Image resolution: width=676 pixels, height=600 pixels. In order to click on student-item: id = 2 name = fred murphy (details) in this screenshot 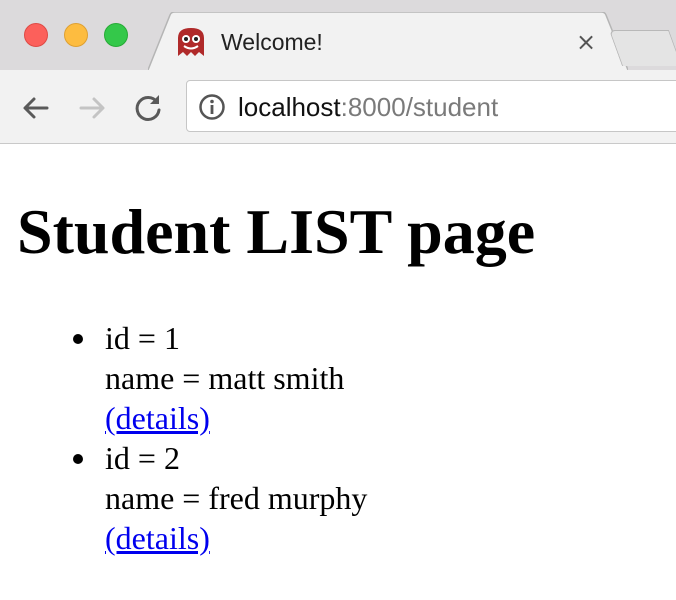, I will do `click(220, 498)`.